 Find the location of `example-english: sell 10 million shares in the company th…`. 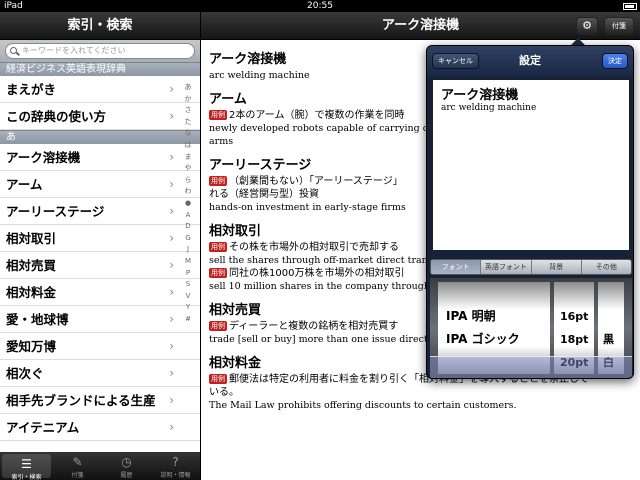

example-english: sell 10 million shares in the company th… is located at coordinates (324, 286).